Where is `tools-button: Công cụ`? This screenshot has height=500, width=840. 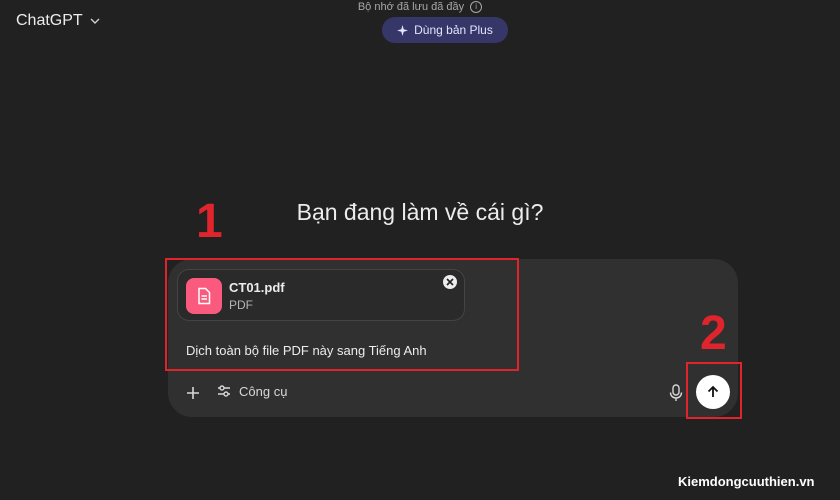 tools-button: Công cụ is located at coordinates (251, 391).